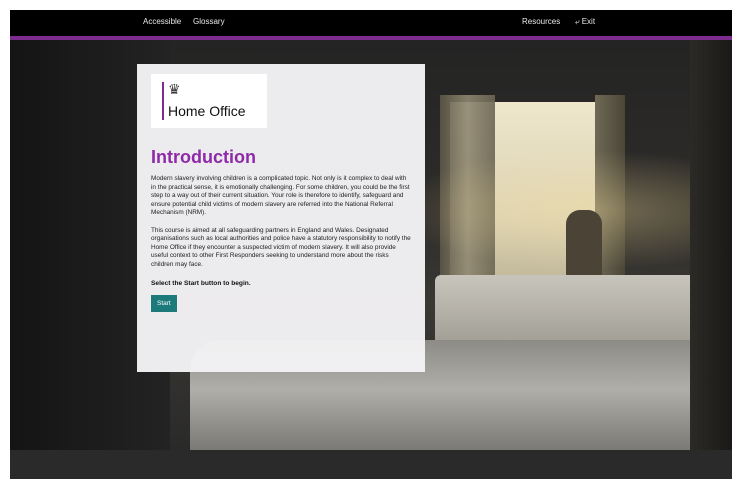 The height and width of the screenshot is (479, 732). I want to click on exit-button: ⤶ Exit, so click(585, 22).